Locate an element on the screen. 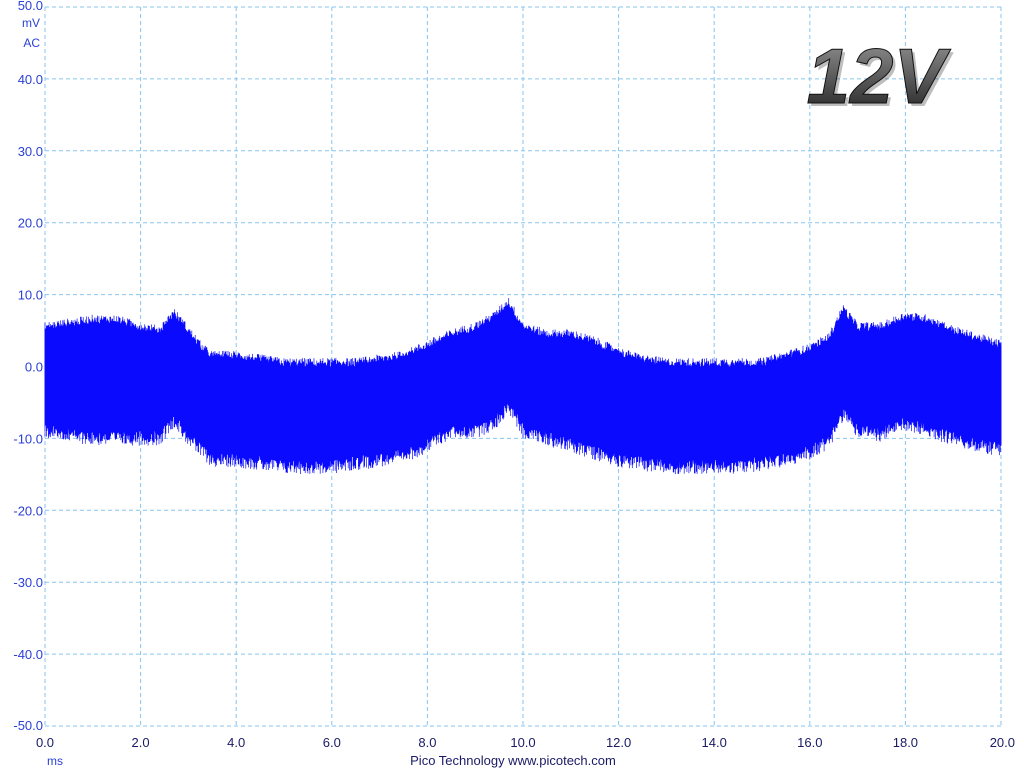 The height and width of the screenshot is (768, 1024). x-tick-label: 2.0 is located at coordinates (141, 742).